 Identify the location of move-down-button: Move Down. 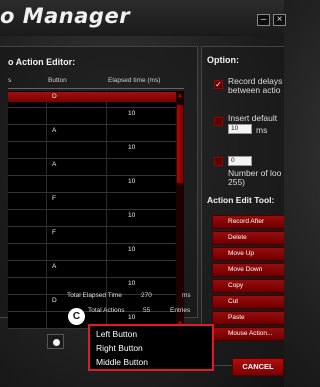
(248, 270).